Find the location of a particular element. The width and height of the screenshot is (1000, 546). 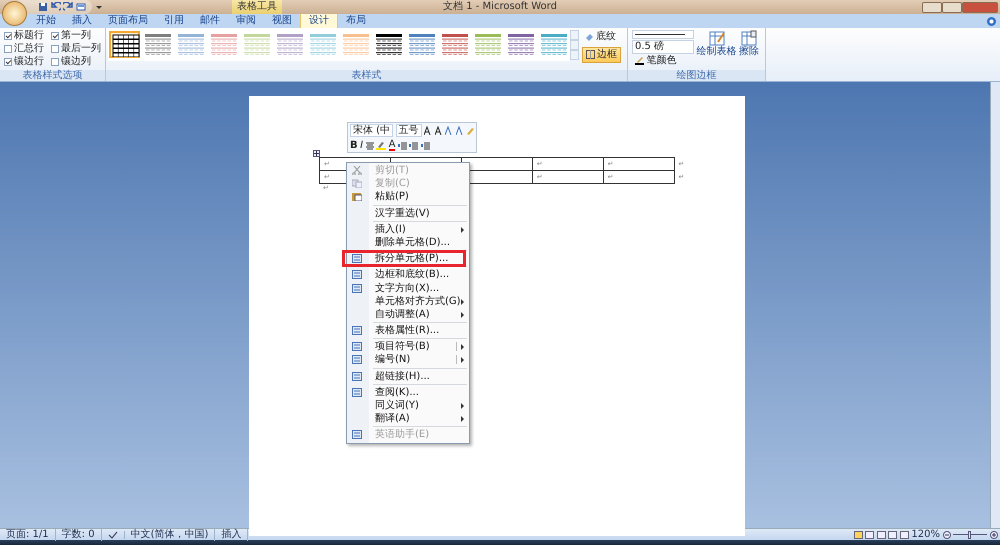

help-icon is located at coordinates (991, 21).